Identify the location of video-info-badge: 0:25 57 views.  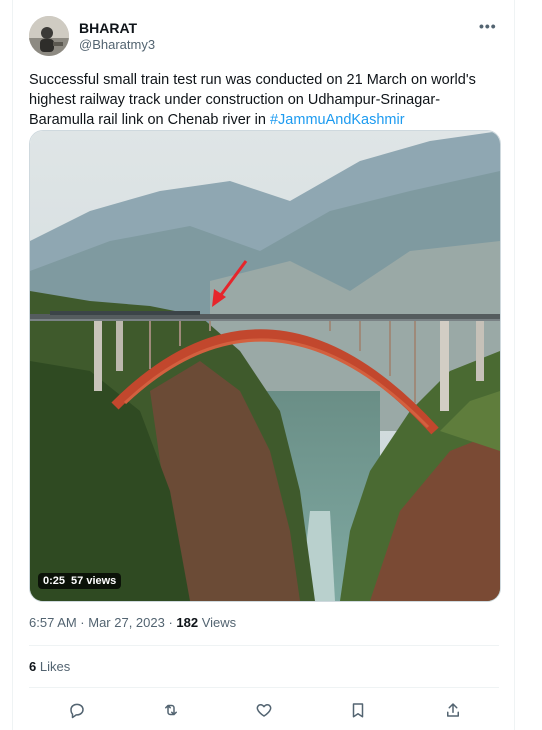
(80, 581).